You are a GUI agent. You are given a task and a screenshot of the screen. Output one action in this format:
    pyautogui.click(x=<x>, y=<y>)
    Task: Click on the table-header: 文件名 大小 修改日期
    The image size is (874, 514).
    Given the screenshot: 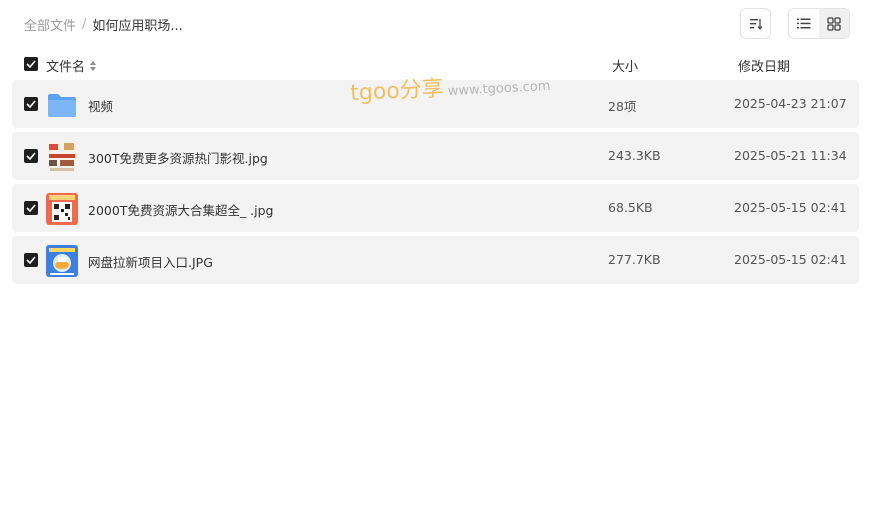 What is the action you would take?
    pyautogui.click(x=435, y=64)
    